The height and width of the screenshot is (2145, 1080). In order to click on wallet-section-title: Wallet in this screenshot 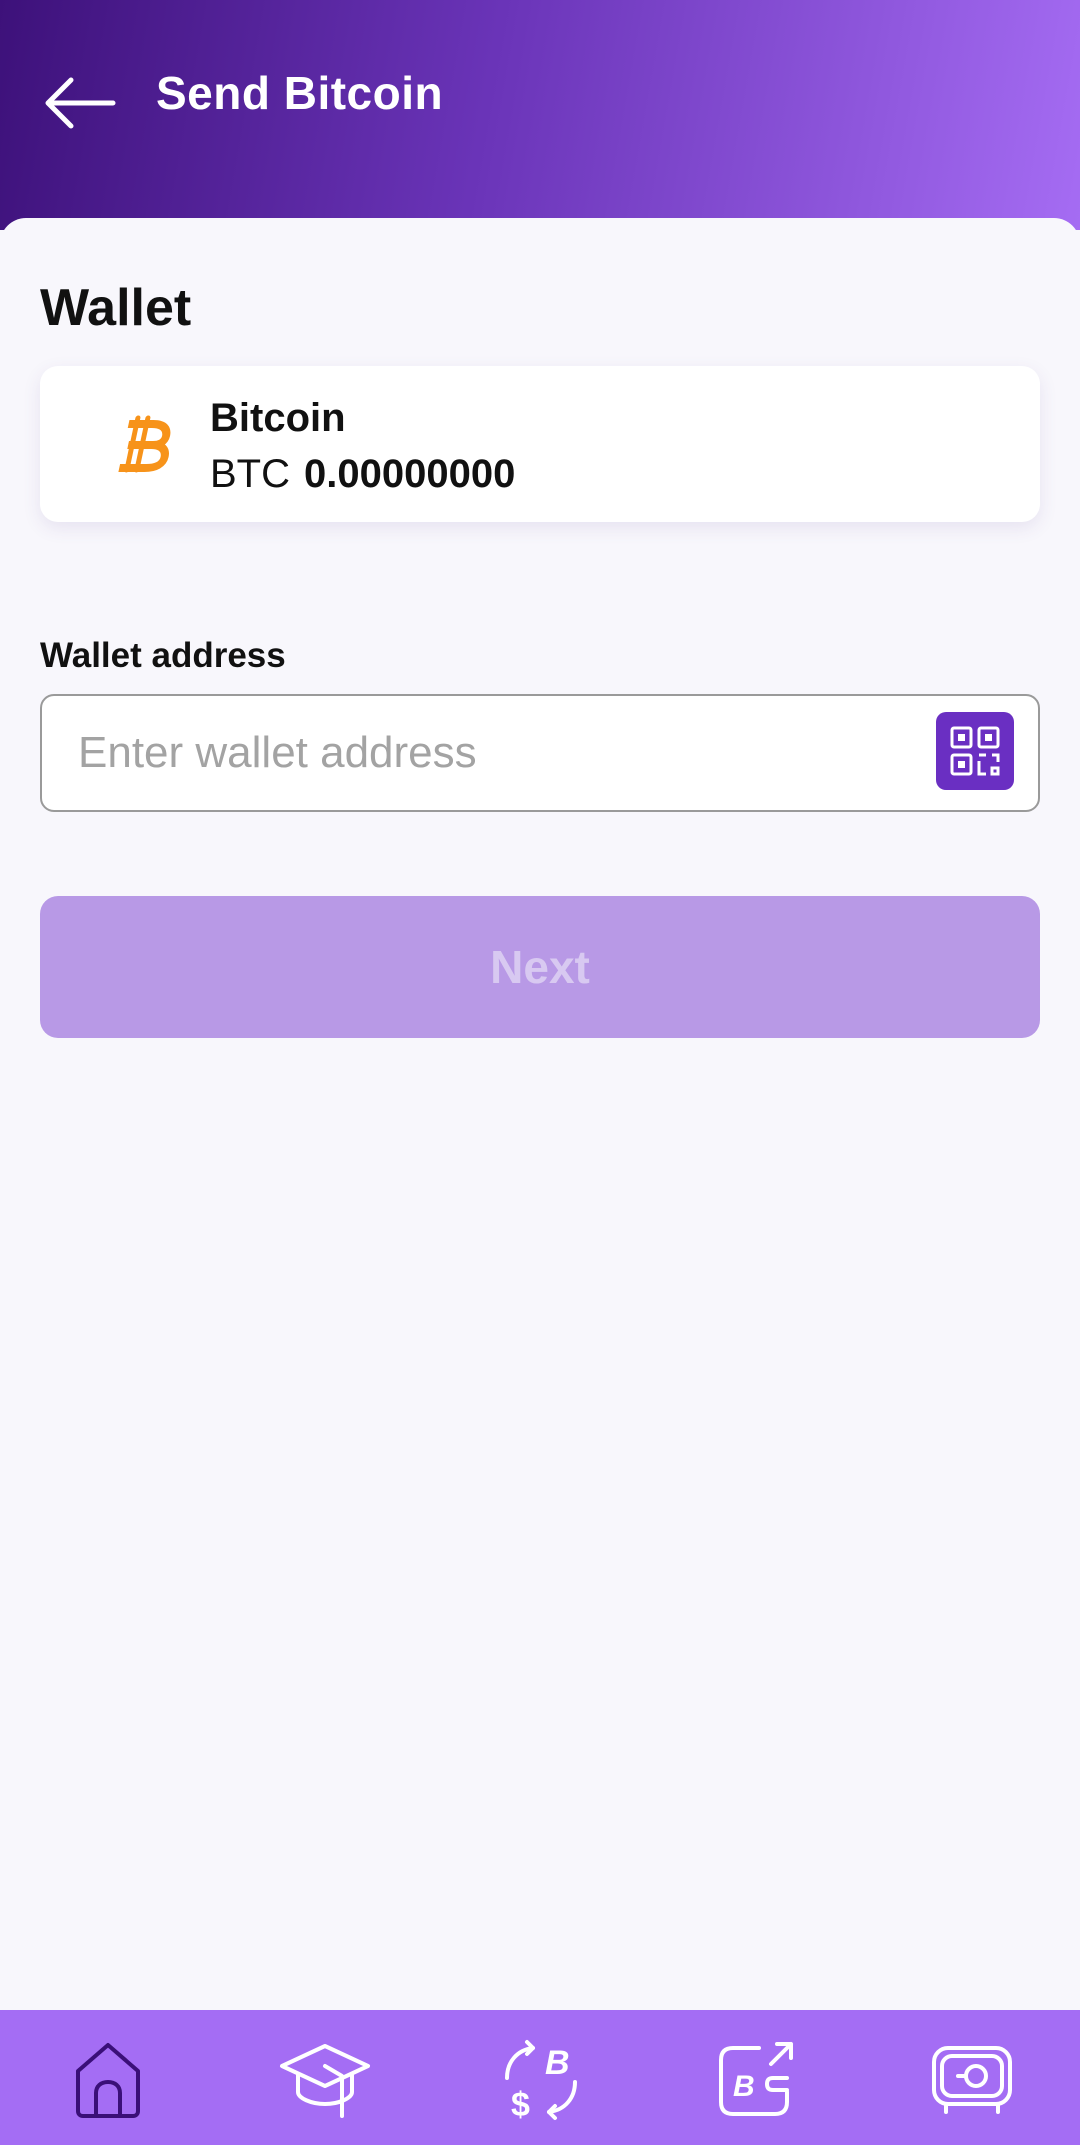, I will do `click(116, 308)`.